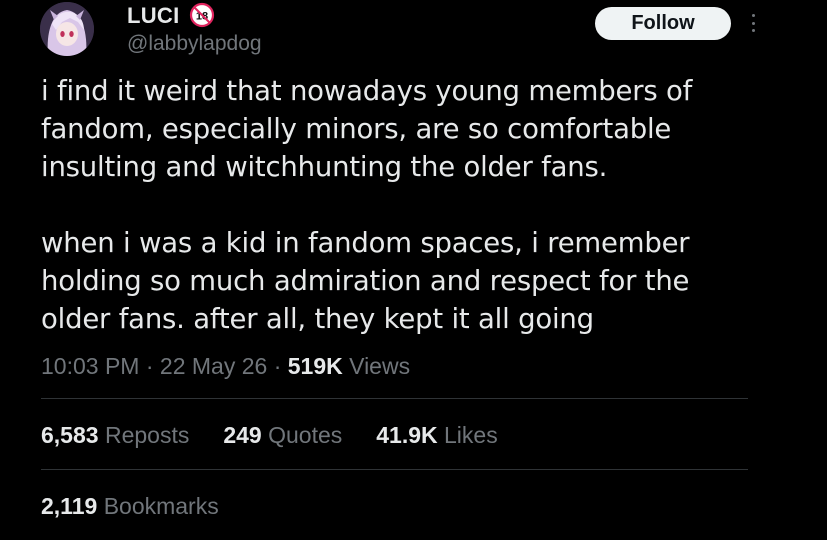  I want to click on display-name: LUCI, so click(153, 16).